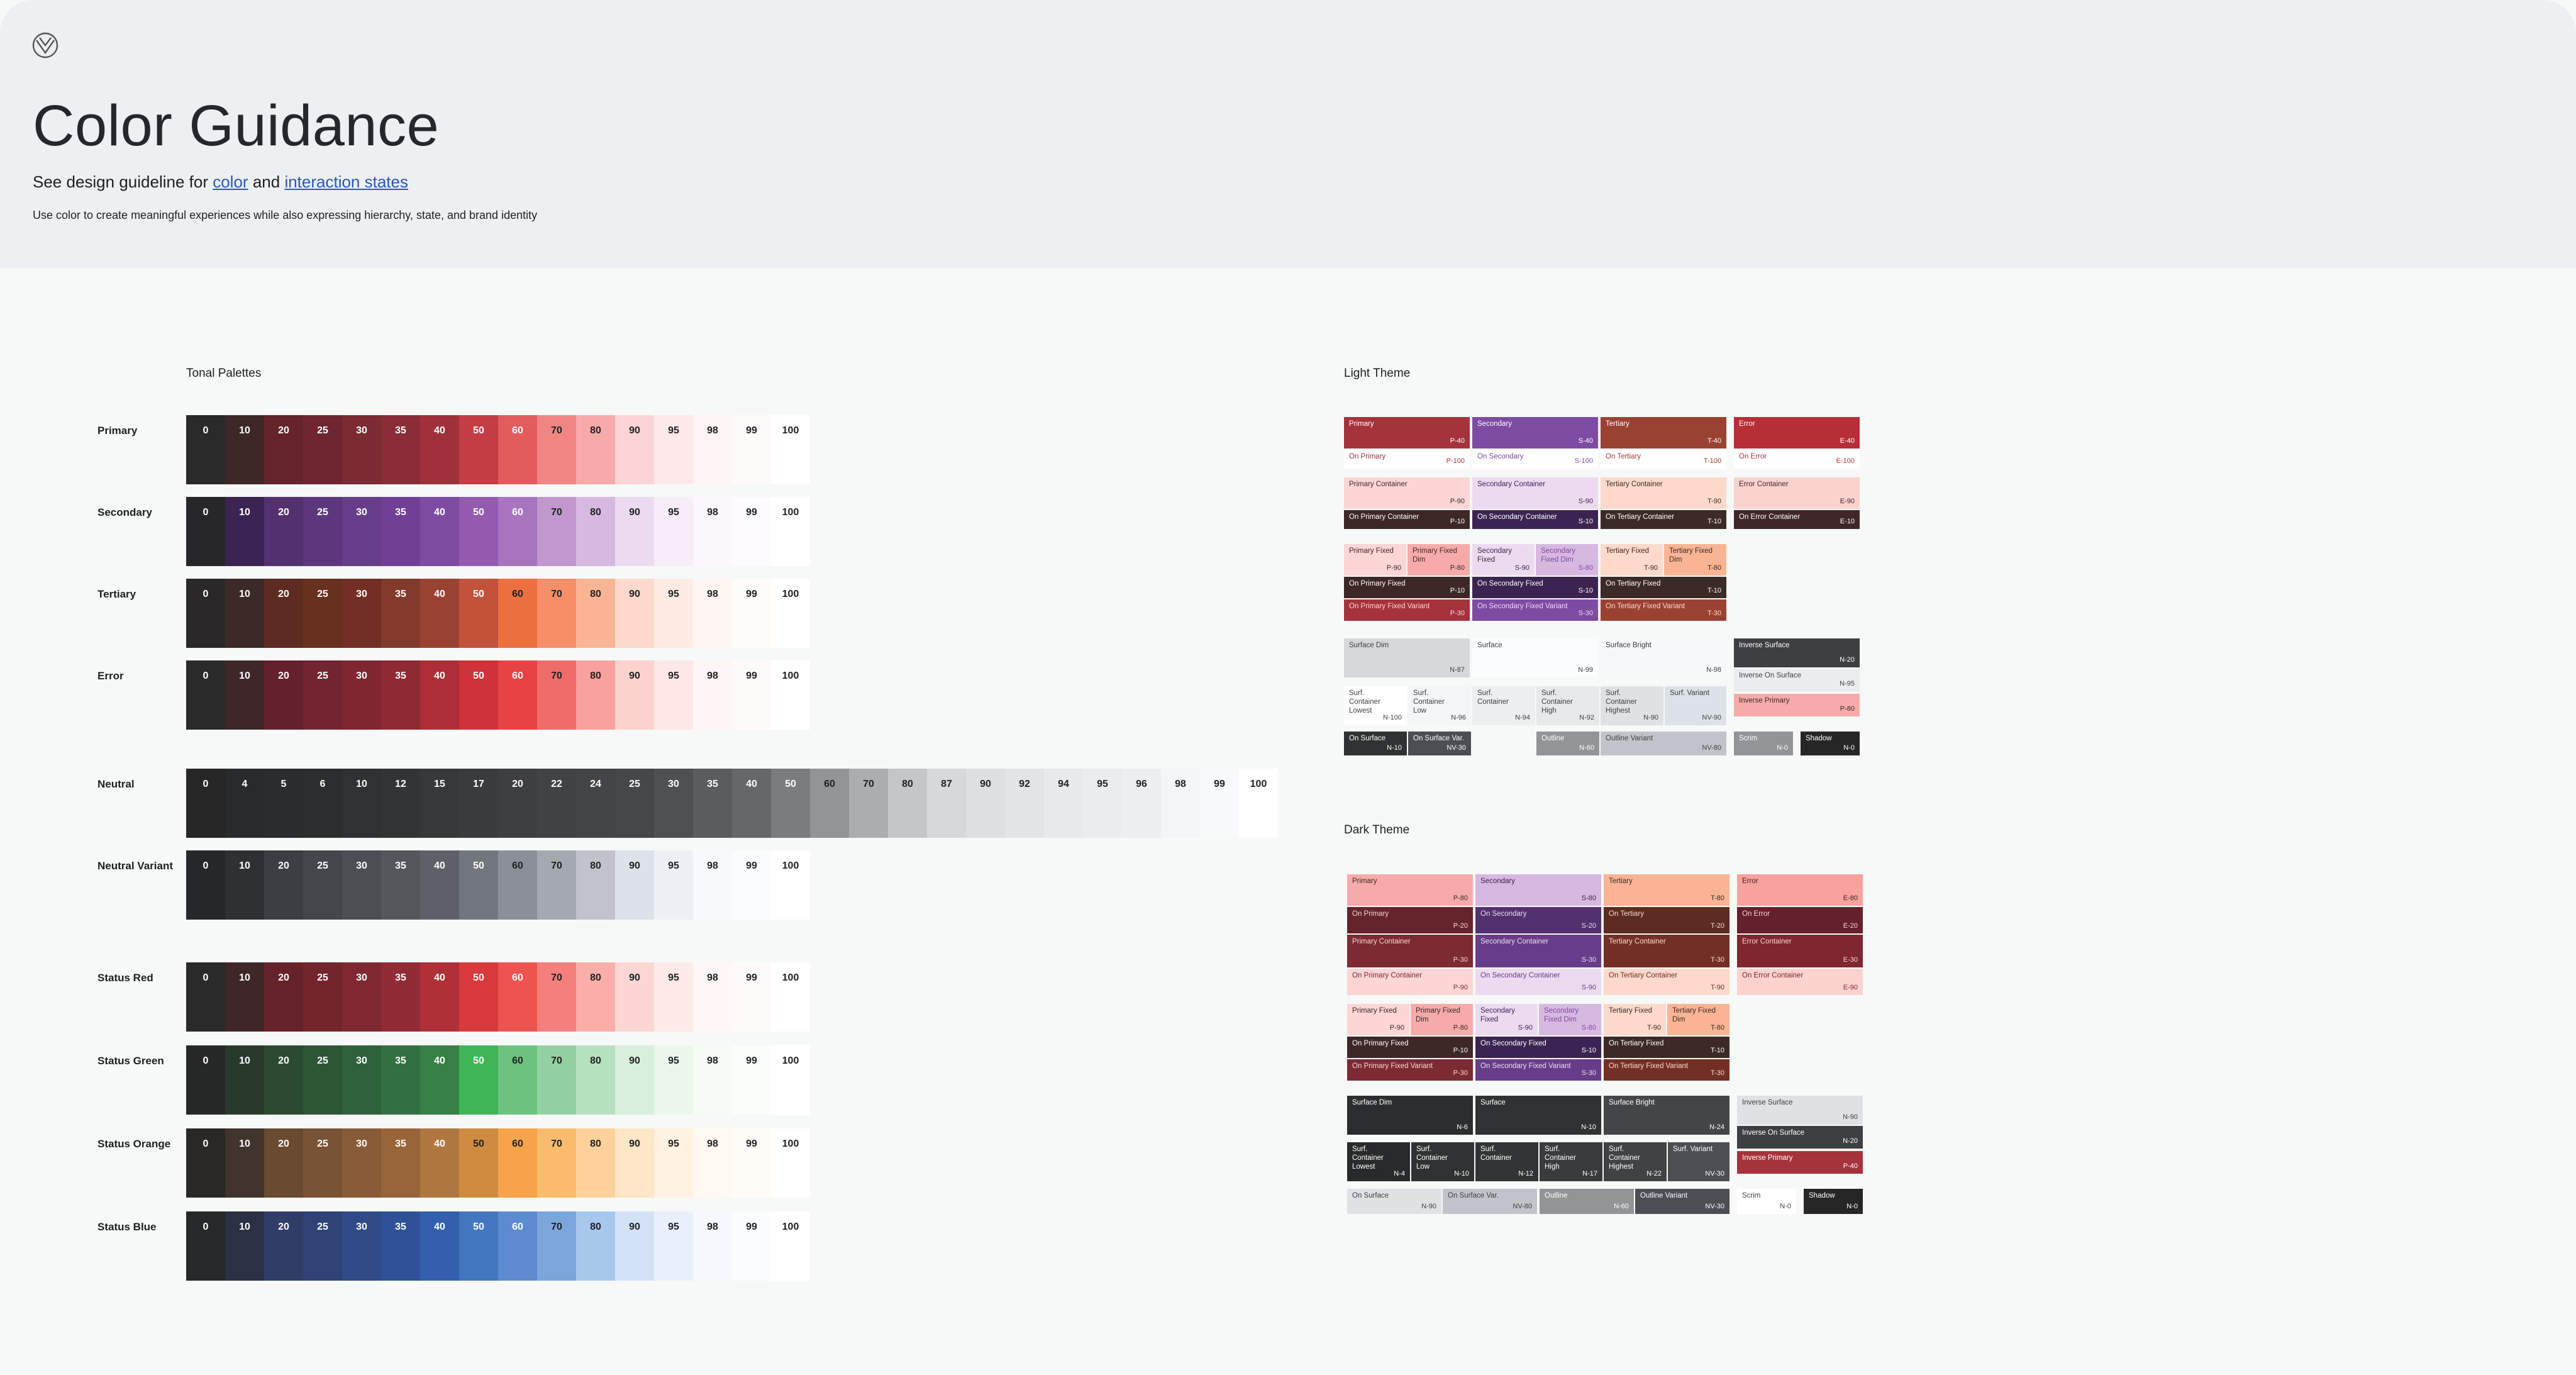  Describe the element at coordinates (1666, 920) in the screenshot. I see `color-role-on-tertiary: On Tertiary T-20` at that location.